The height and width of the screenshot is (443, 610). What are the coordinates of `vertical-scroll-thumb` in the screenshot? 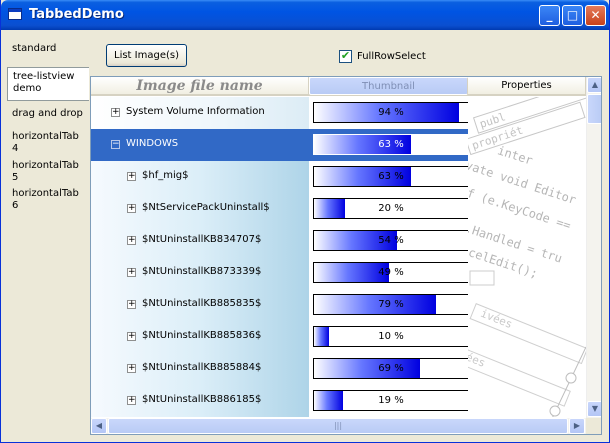 It's located at (594, 109).